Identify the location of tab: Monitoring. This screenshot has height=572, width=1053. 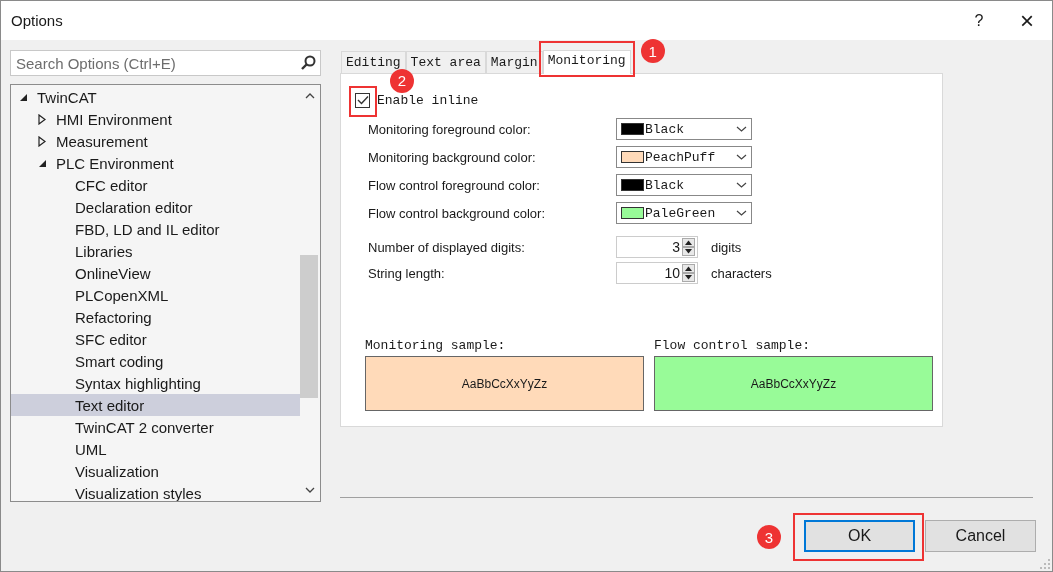
(586, 62).